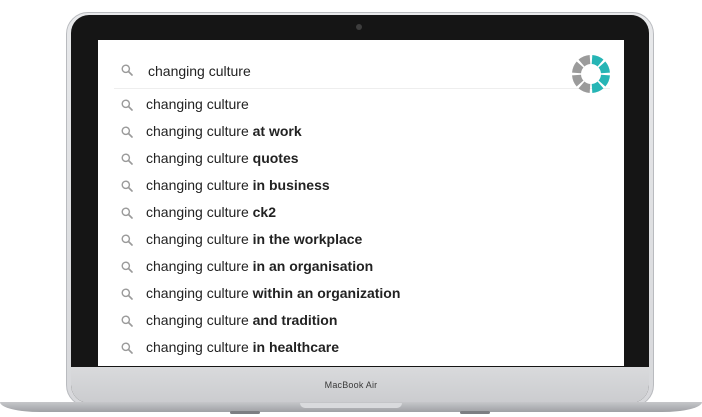  I want to click on laptop-opening-notch, so click(351, 405).